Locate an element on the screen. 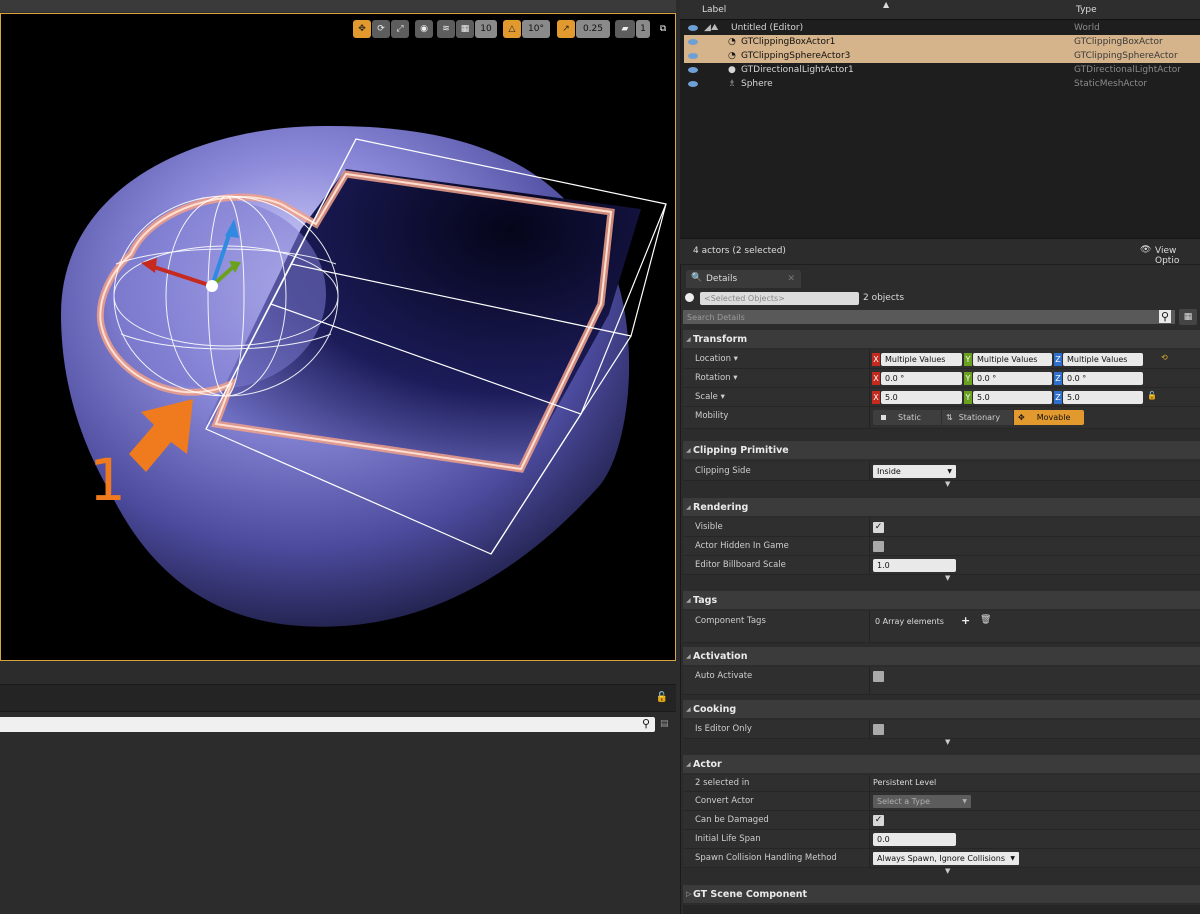  auto-activate-label: Auto Activate is located at coordinates (724, 676).